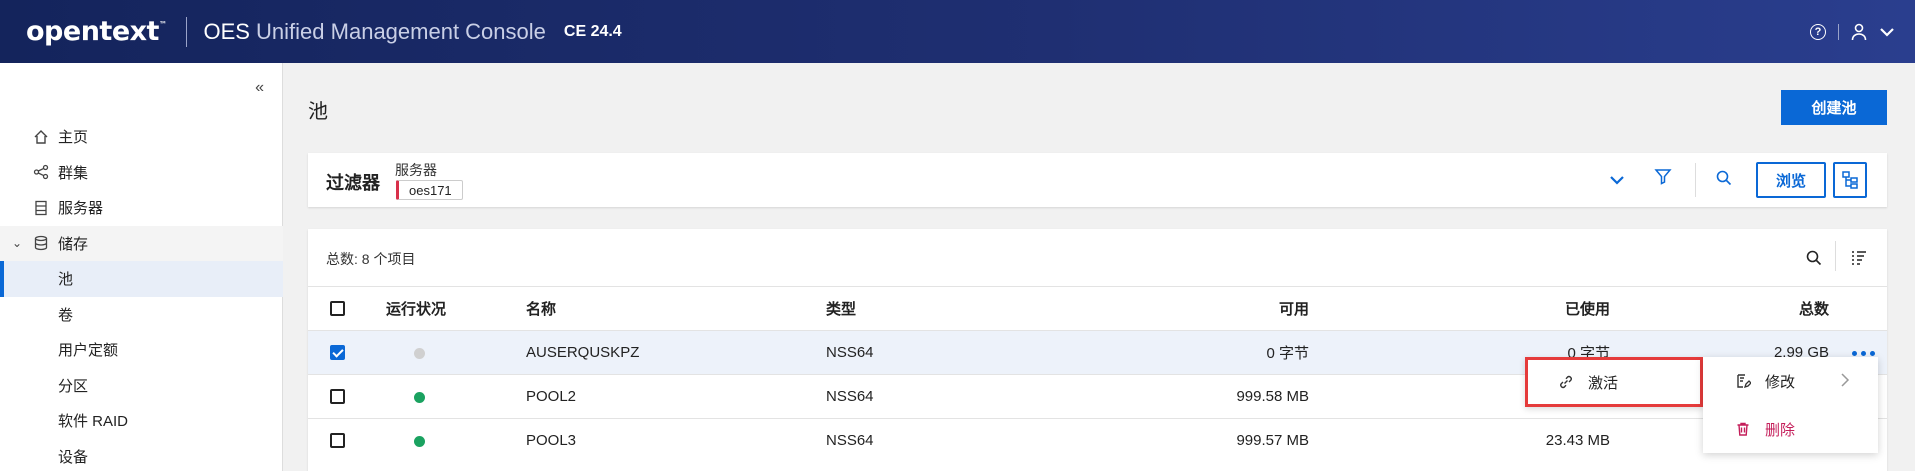  Describe the element at coordinates (1743, 381) in the screenshot. I see `edit-icon` at that location.